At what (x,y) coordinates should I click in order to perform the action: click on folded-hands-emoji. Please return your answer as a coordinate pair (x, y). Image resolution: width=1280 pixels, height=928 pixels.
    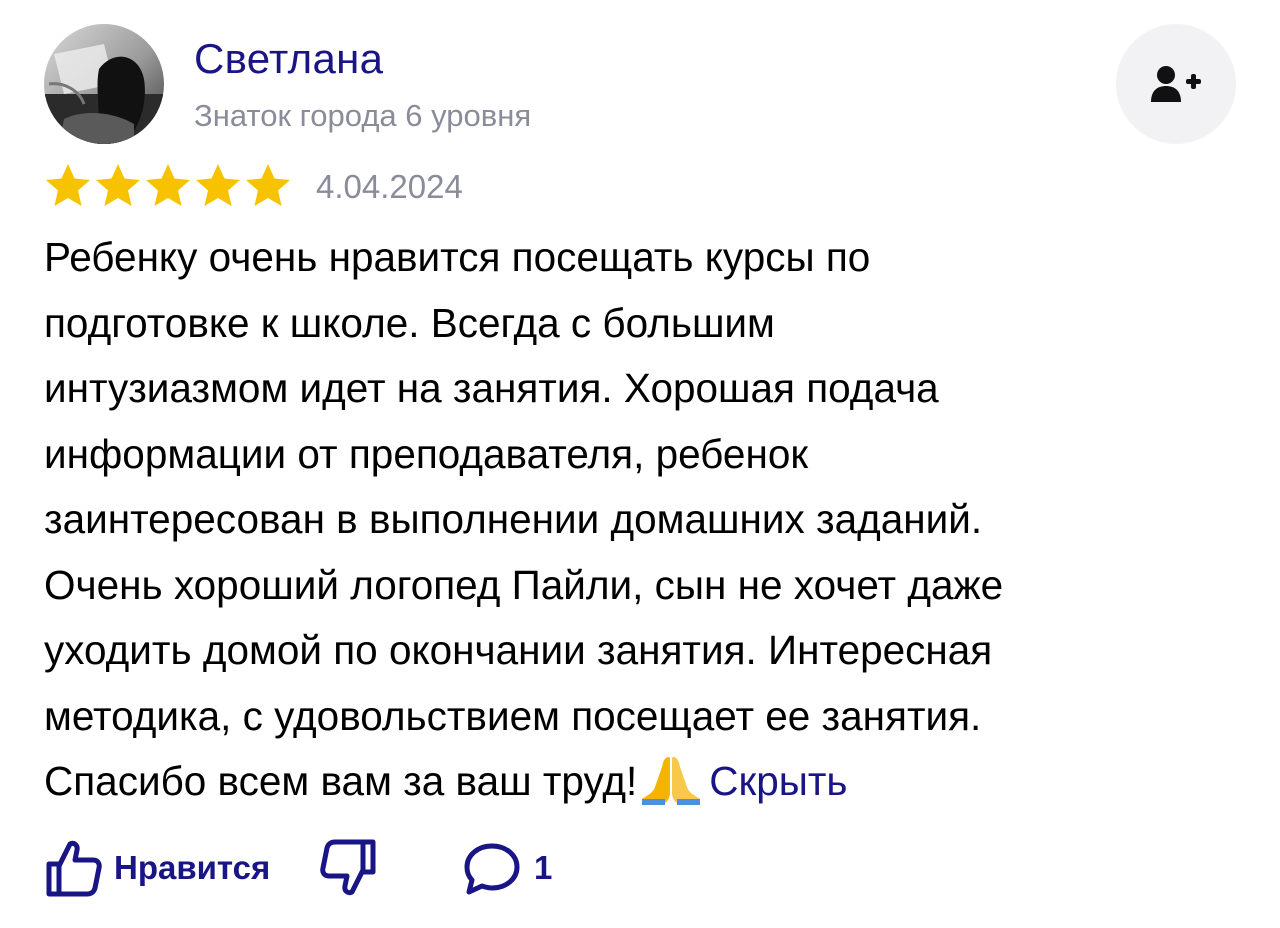
    Looking at the image, I should click on (671, 781).